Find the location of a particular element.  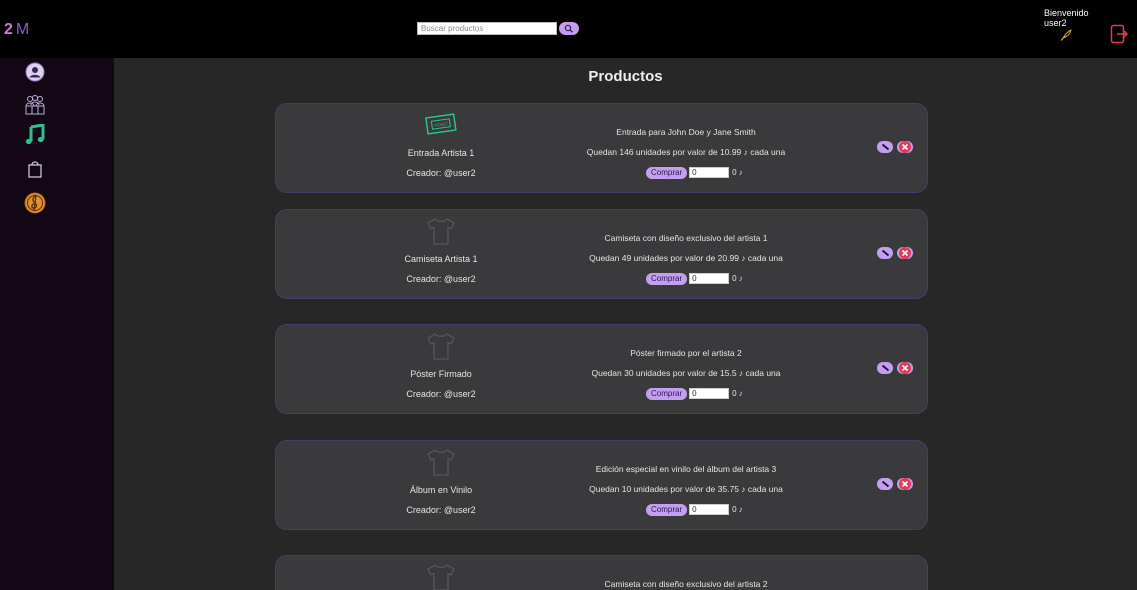

username: user2 is located at coordinates (1055, 23).